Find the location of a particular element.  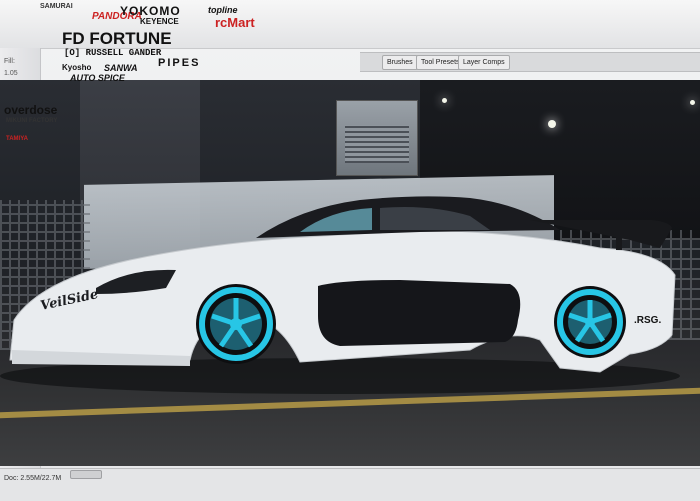

sponsor-logo: KEYENCE is located at coordinates (159, 21).